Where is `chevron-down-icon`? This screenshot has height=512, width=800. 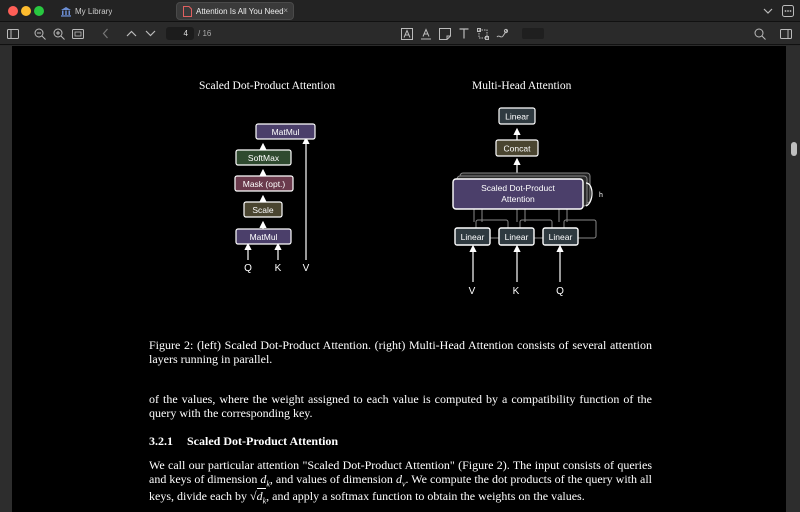 chevron-down-icon is located at coordinates (768, 11).